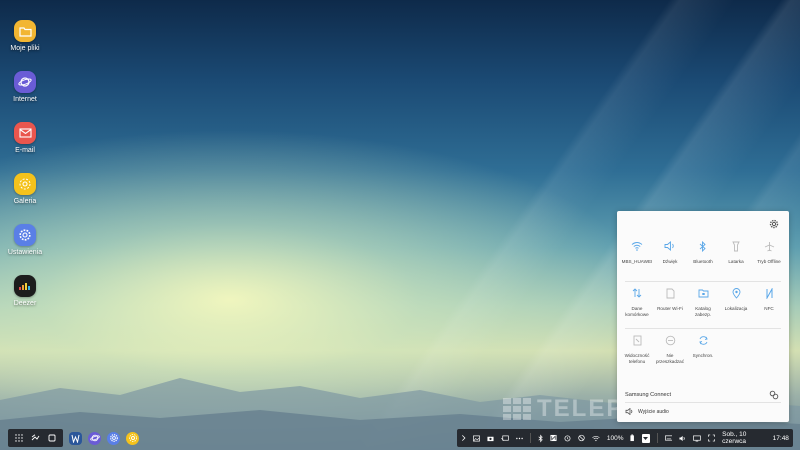 The image size is (800, 450). I want to click on home-icon, so click(52, 438).